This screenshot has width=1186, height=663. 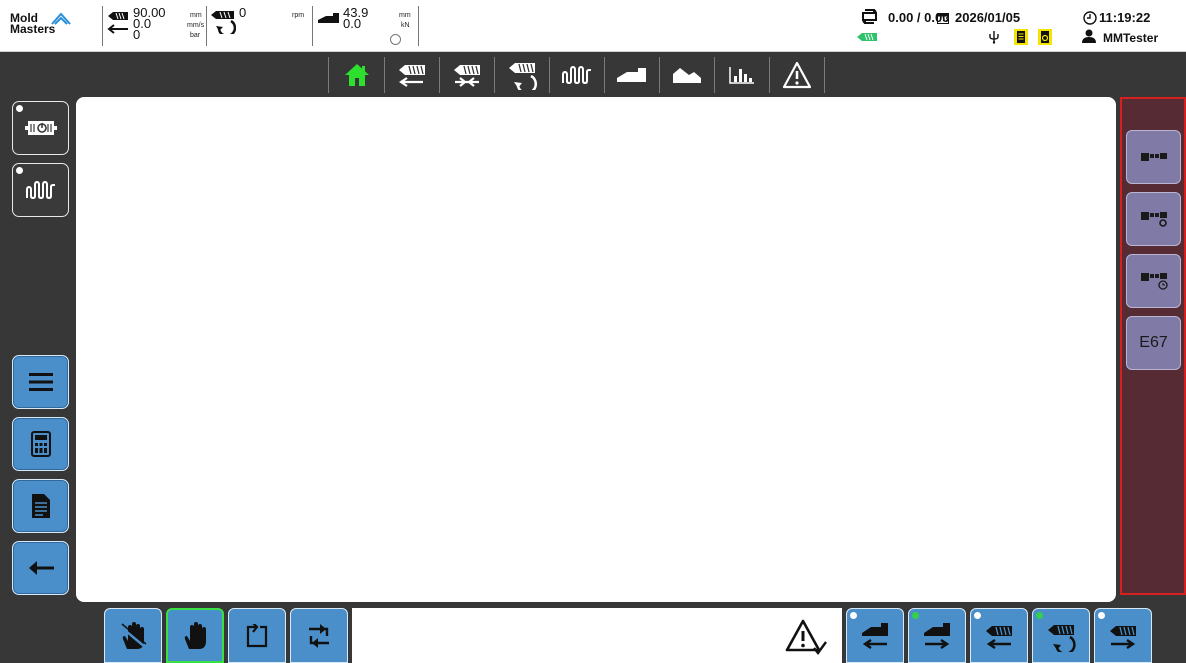 I want to click on time-value: 11:19:22, so click(x=1125, y=17).